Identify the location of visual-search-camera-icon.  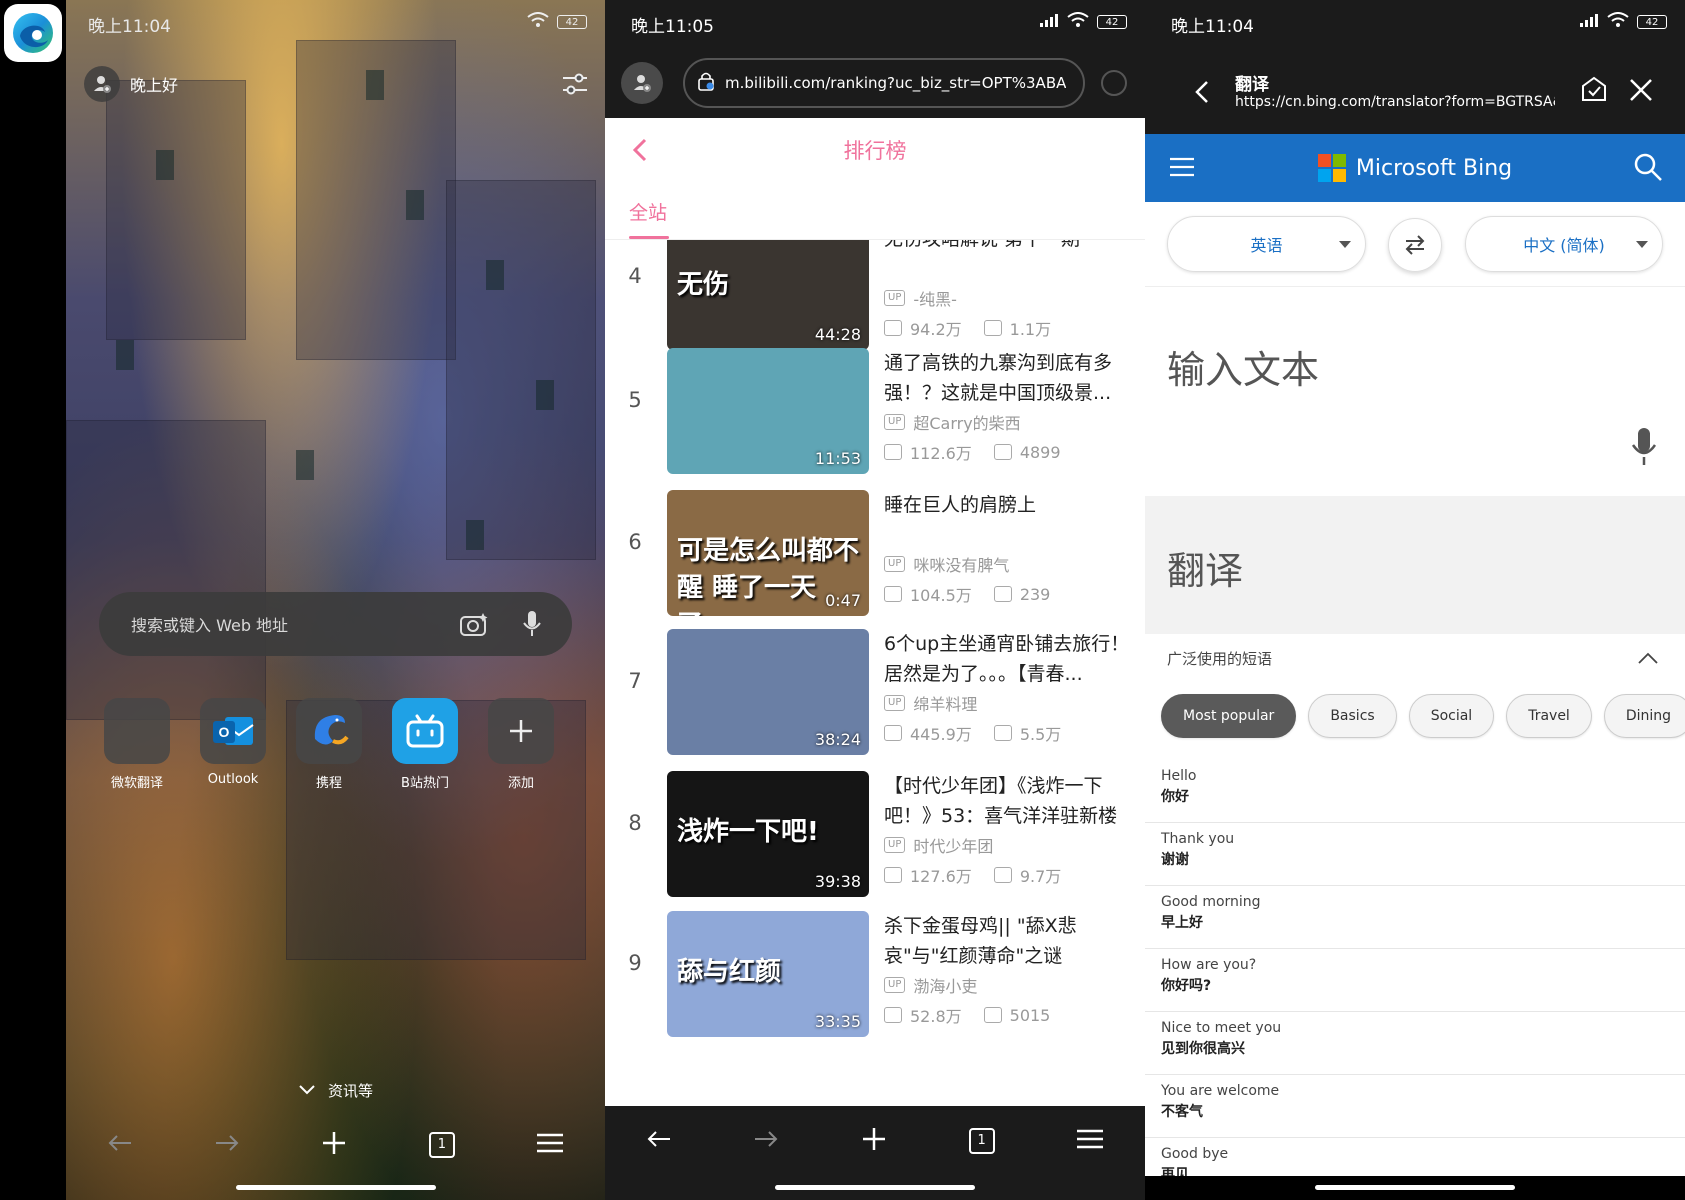
(474, 624).